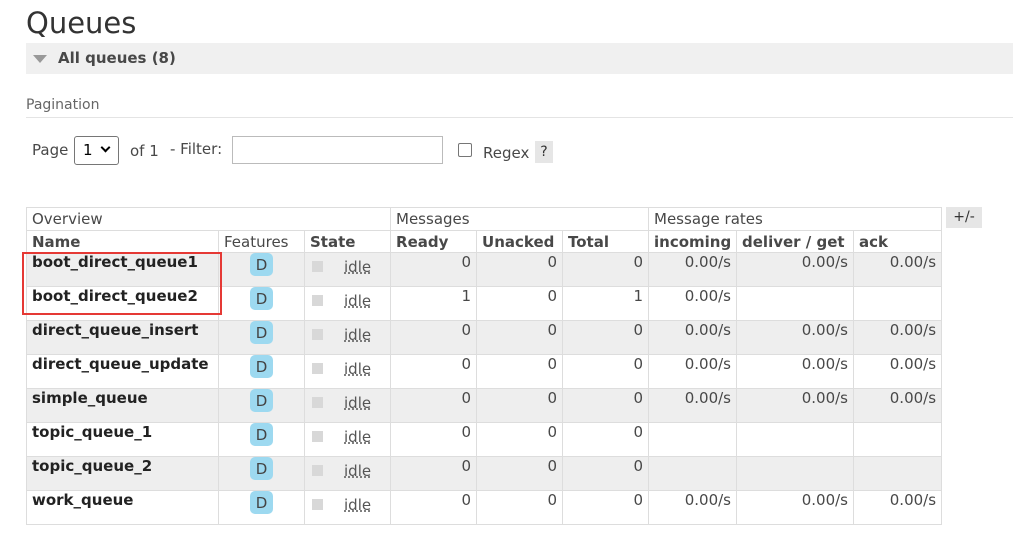 The image size is (1013, 539). Describe the element at coordinates (81, 23) in the screenshot. I see `page-title: Queues` at that location.